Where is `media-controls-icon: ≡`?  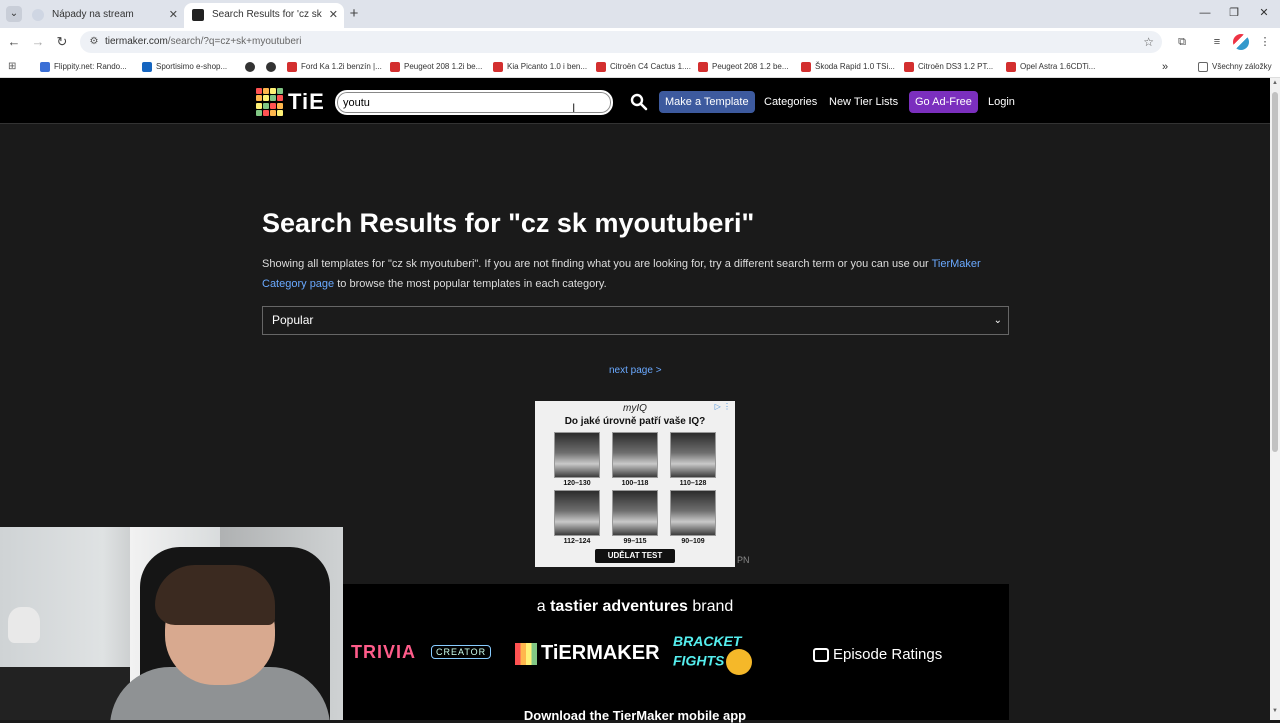
media-controls-icon: ≡ is located at coordinates (1217, 42).